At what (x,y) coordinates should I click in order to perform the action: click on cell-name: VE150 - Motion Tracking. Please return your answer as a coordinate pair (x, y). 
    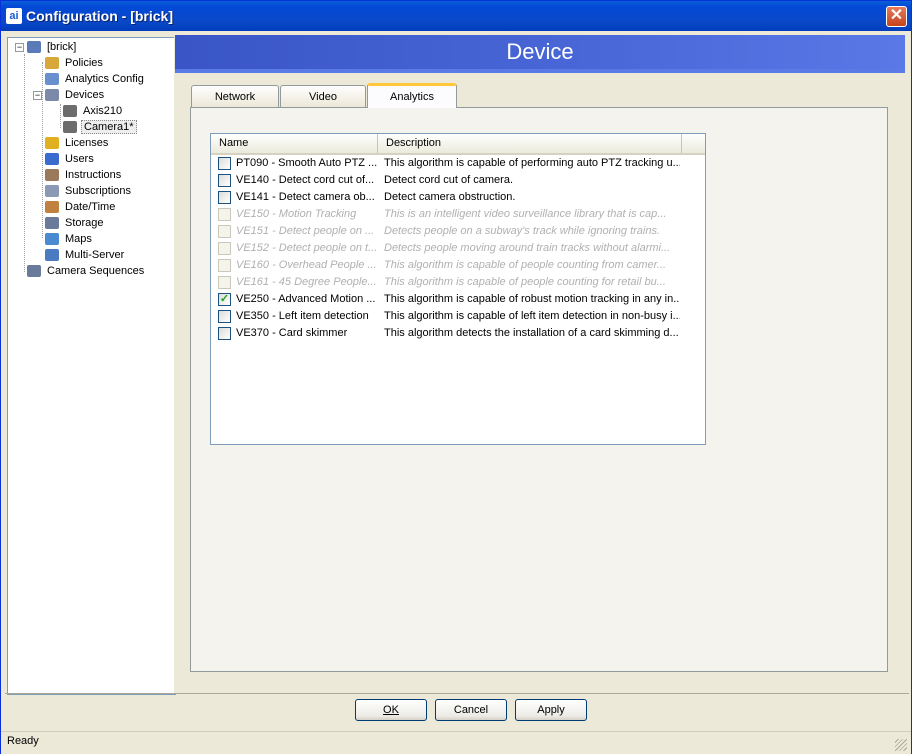
    Looking at the image, I should click on (296, 214).